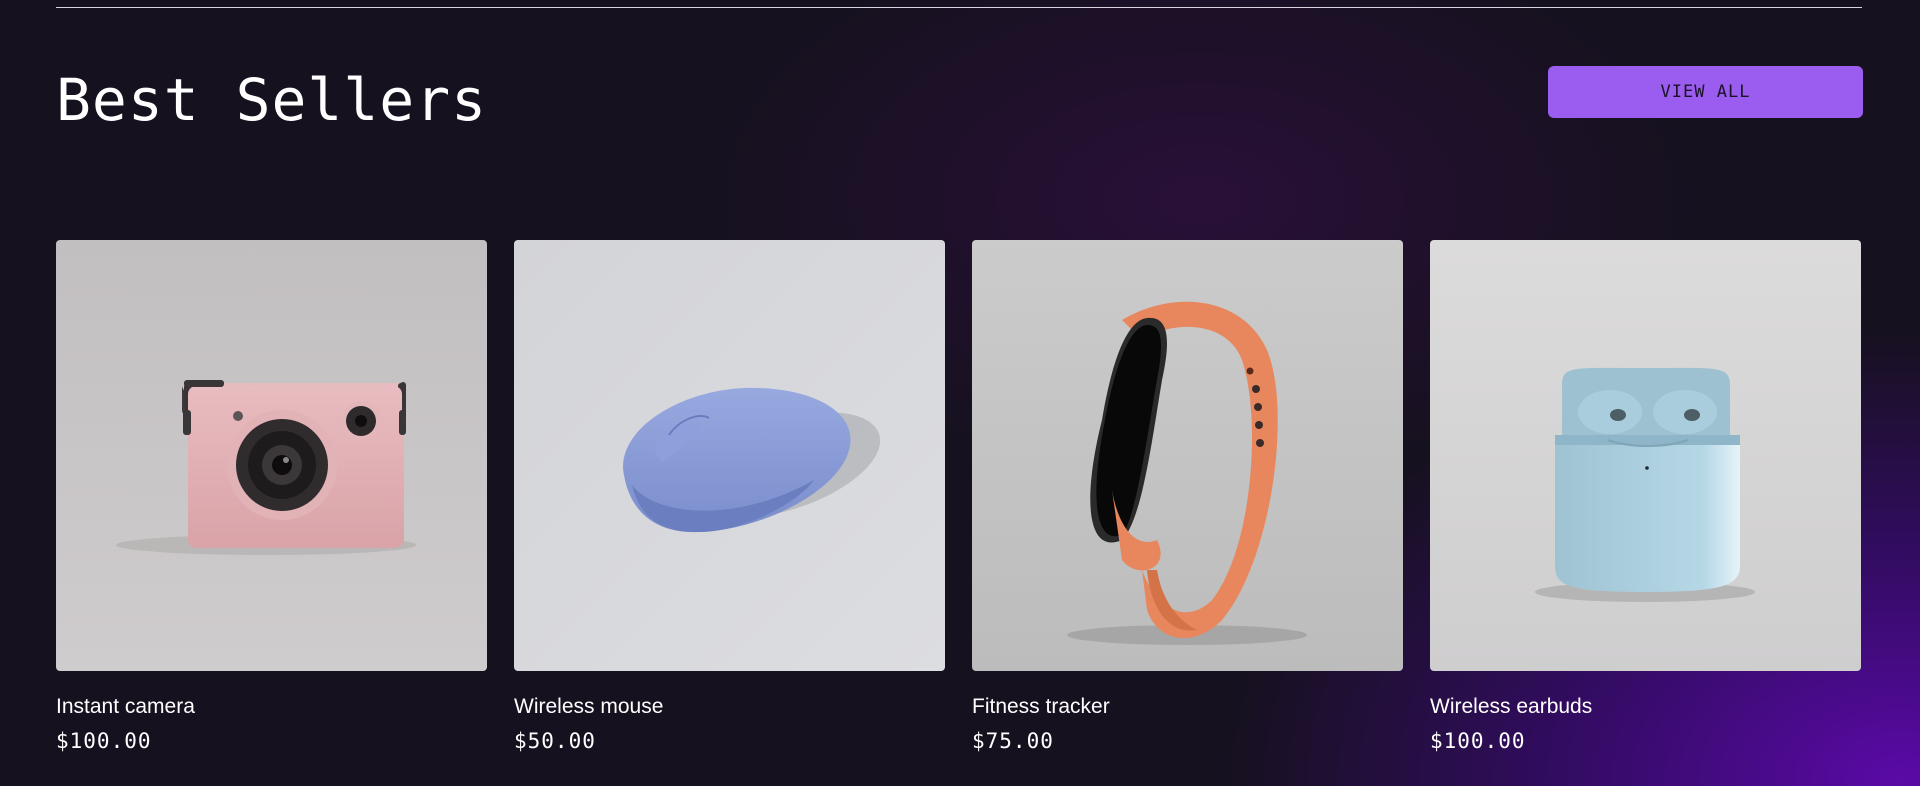 Image resolution: width=1920 pixels, height=786 pixels. I want to click on section-title: Best Sellers, so click(272, 100).